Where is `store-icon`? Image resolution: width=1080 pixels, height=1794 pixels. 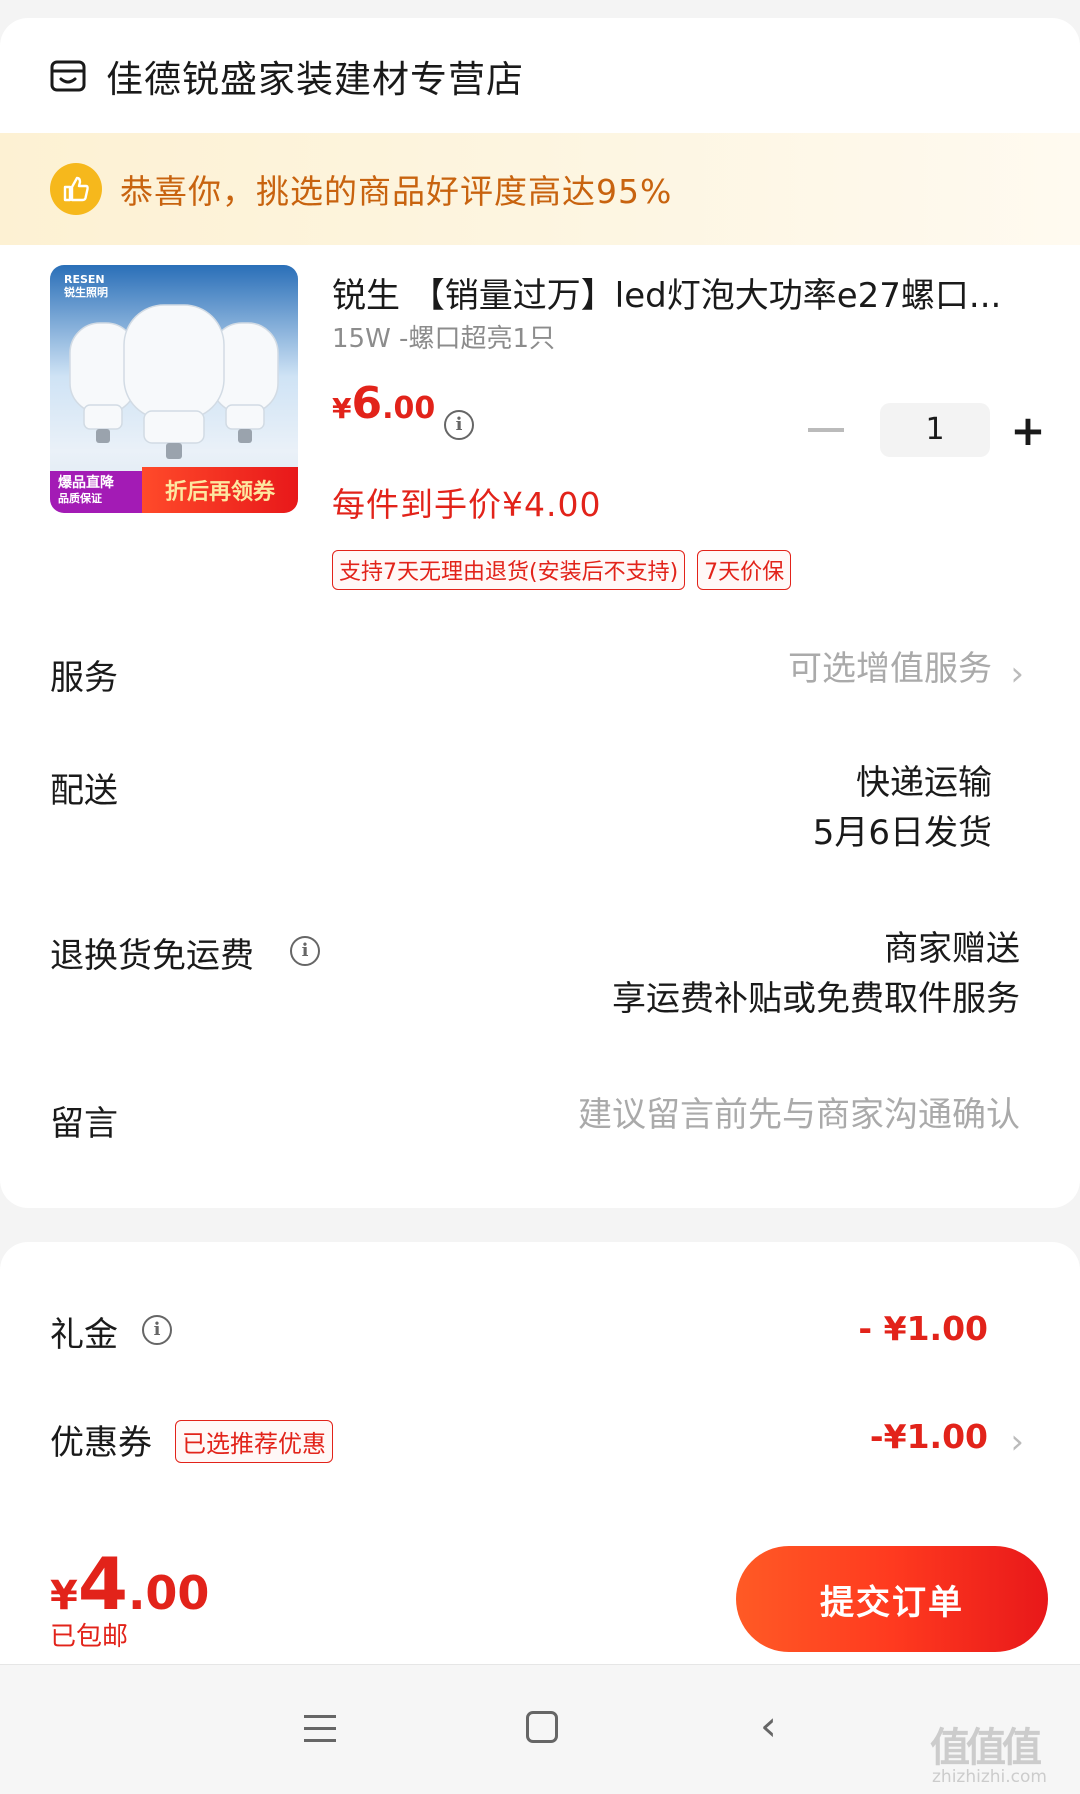
store-icon is located at coordinates (68, 75).